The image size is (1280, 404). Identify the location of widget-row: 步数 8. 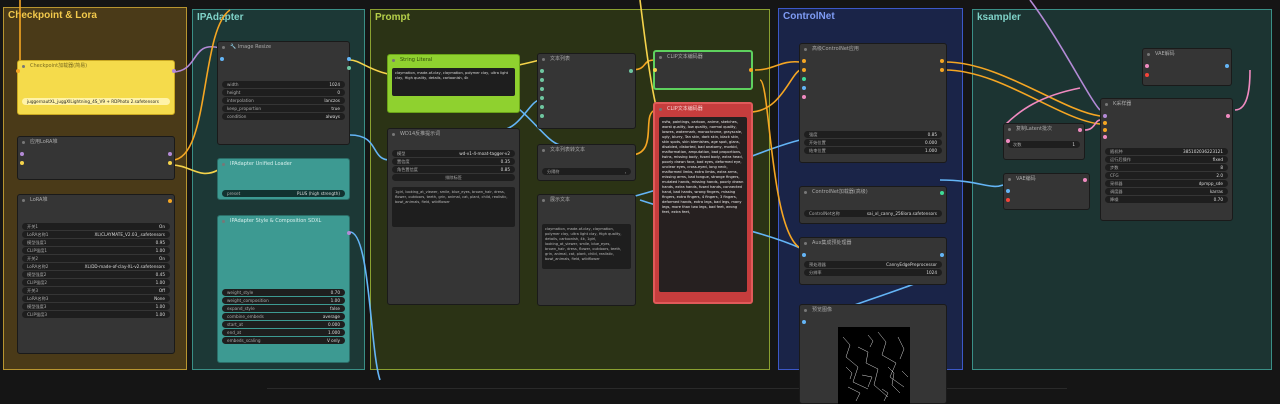
(1166, 167).